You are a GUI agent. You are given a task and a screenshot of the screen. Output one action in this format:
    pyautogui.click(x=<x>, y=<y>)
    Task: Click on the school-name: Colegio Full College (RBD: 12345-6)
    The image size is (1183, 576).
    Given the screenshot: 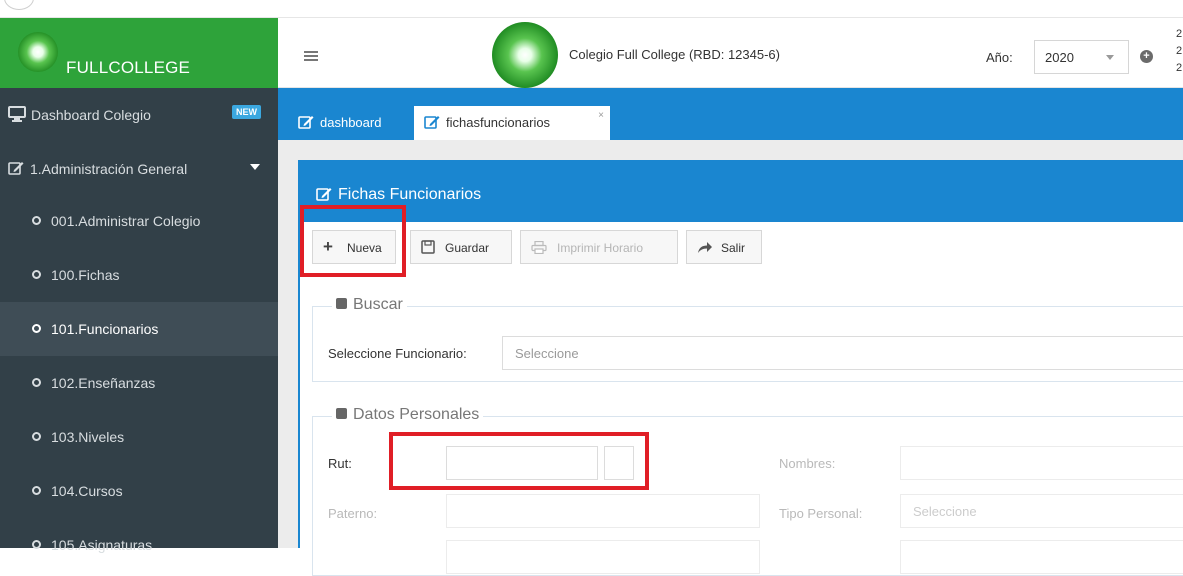 What is the action you would take?
    pyautogui.click(x=674, y=54)
    